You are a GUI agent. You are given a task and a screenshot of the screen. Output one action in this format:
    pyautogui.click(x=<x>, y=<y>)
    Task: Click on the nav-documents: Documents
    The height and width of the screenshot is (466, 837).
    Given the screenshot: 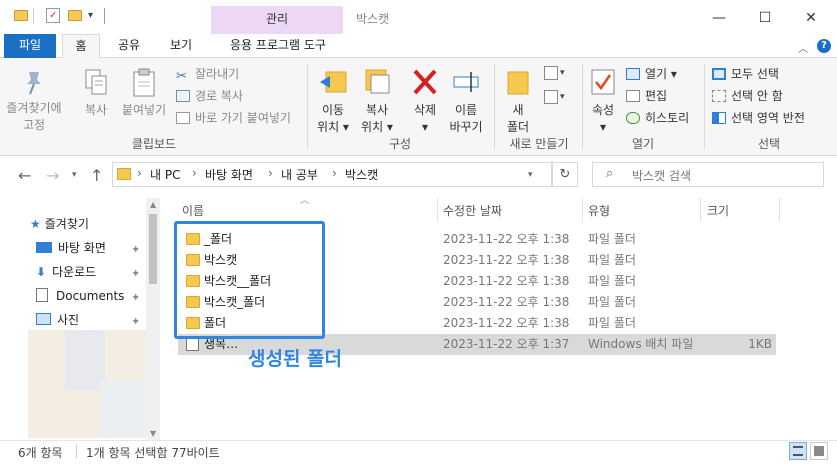 What is the action you would take?
    pyautogui.click(x=80, y=296)
    